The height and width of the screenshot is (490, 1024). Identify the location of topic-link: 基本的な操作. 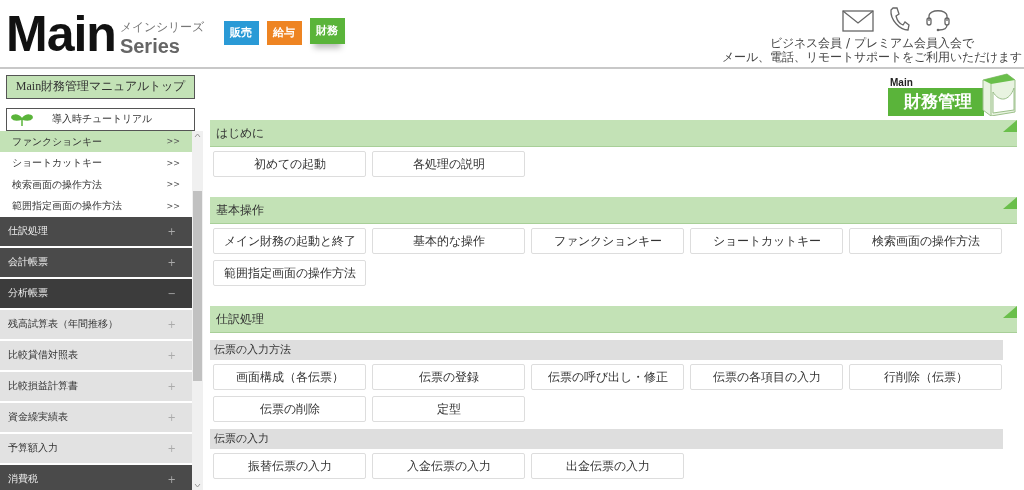
(448, 241).